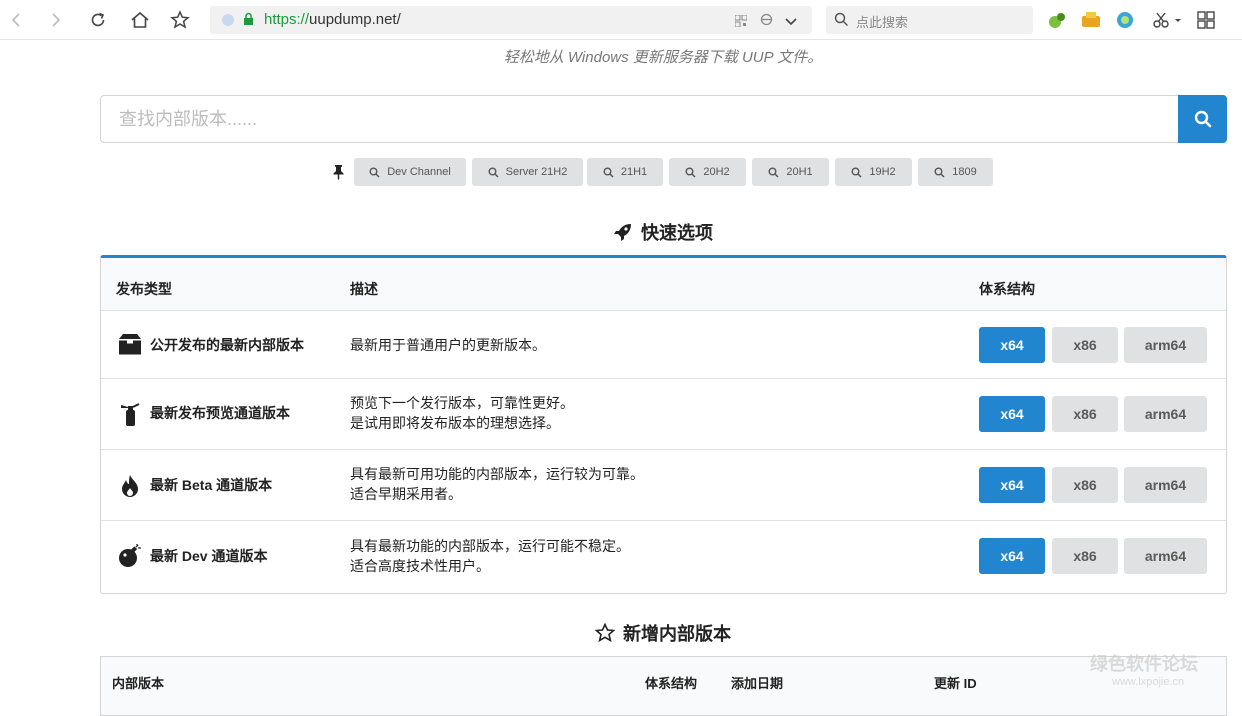 The height and width of the screenshot is (716, 1242). I want to click on url-text: https://uupdump.net/, so click(332, 19).